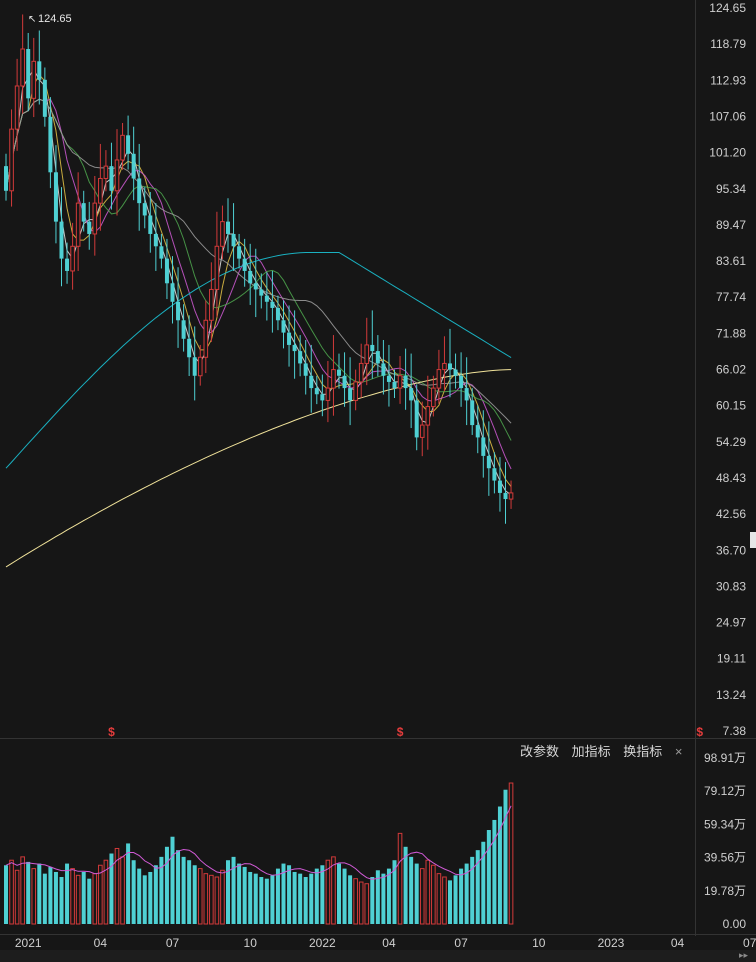  I want to click on x-tick-label: 04, so click(389, 943).